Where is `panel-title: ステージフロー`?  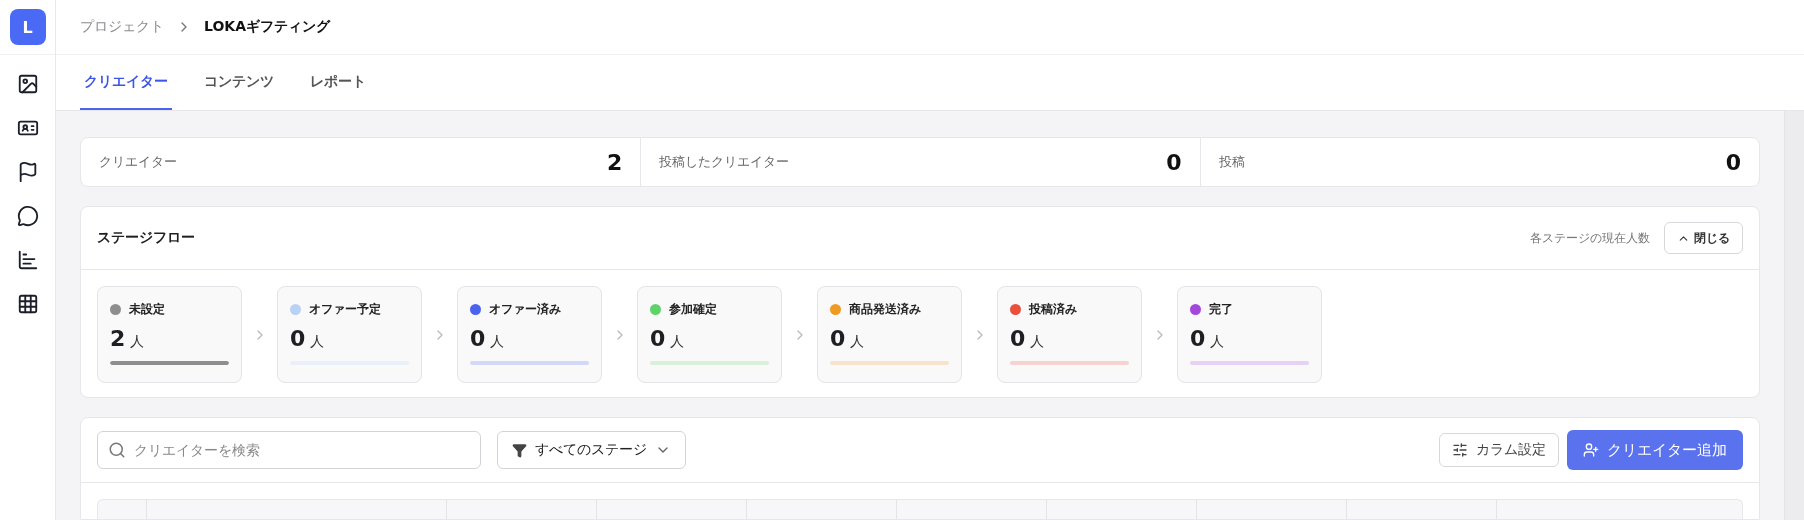
panel-title: ステージフロー is located at coordinates (146, 238).